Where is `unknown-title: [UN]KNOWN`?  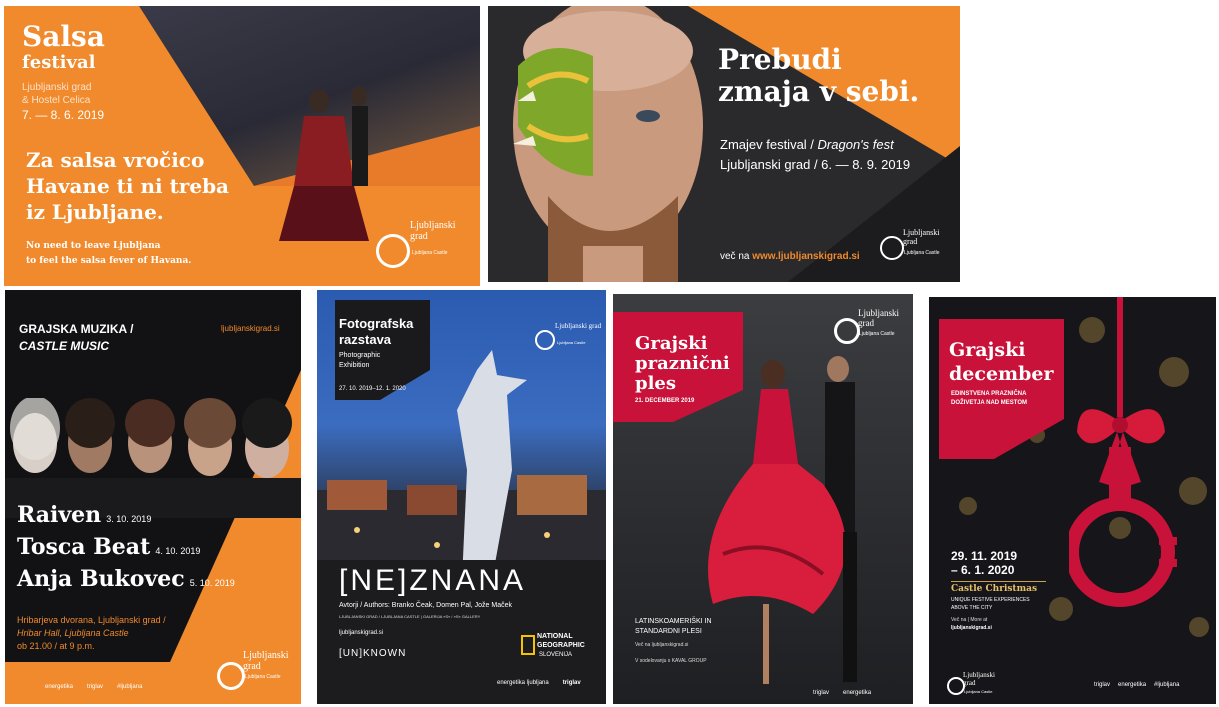 unknown-title: [UN]KNOWN is located at coordinates (373, 653).